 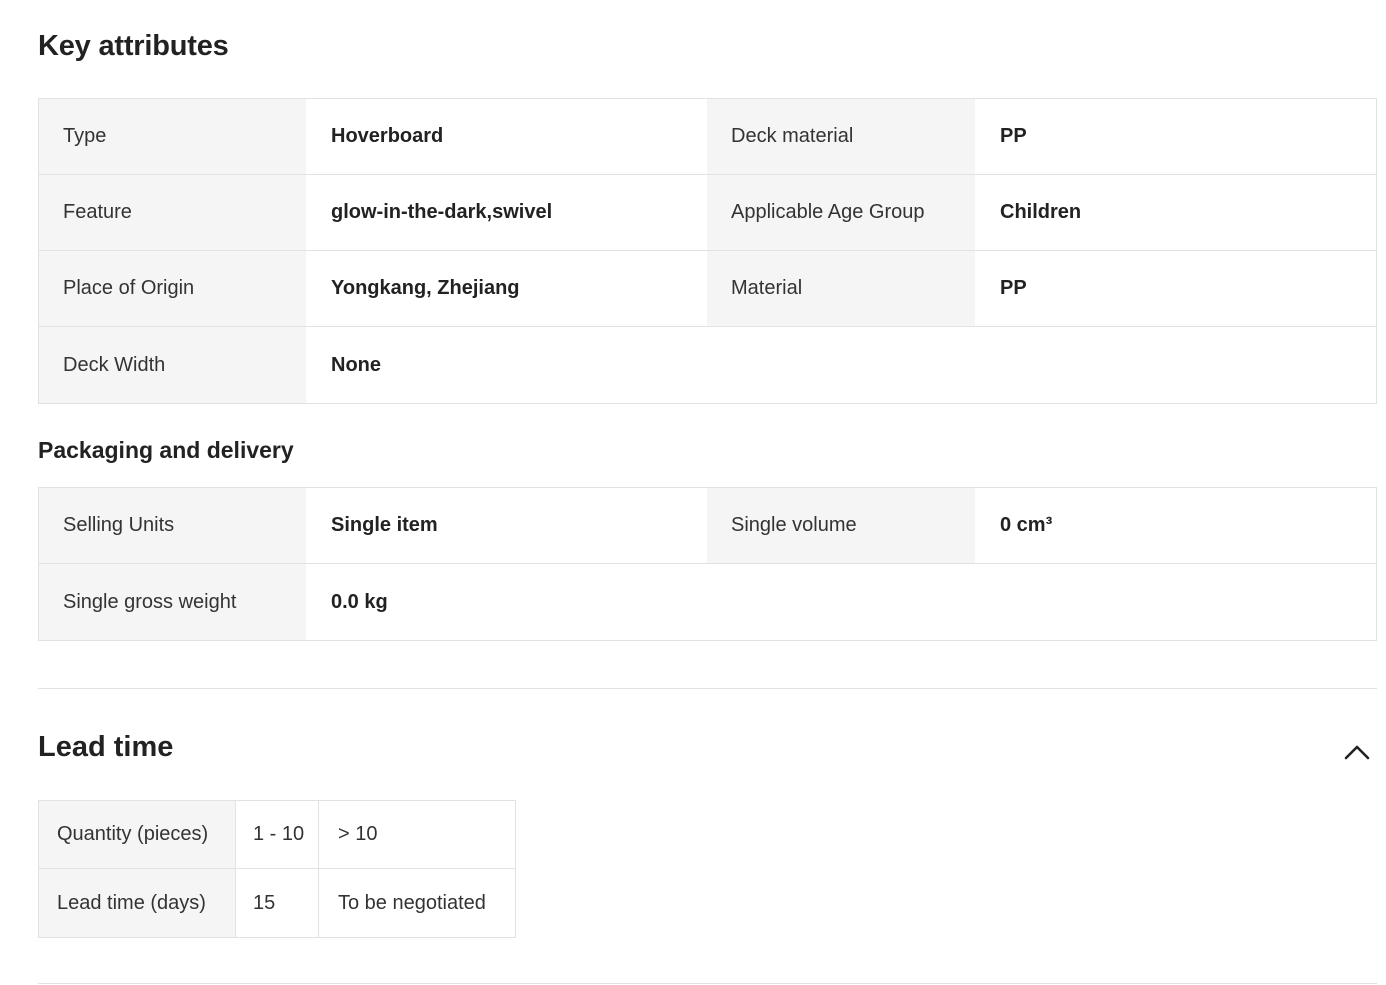 What do you see at coordinates (506, 136) in the screenshot?
I see `attribute-value: Hoverboard` at bounding box center [506, 136].